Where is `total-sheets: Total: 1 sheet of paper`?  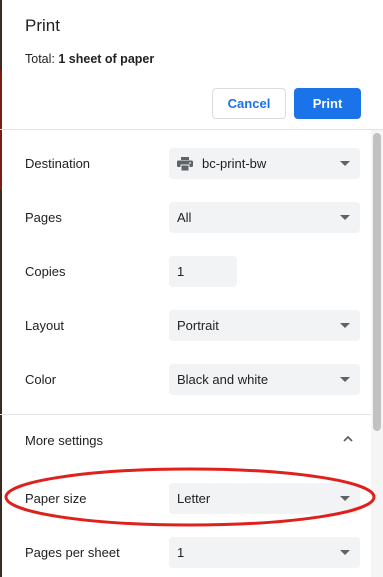
total-sheets: Total: 1 sheet of paper is located at coordinates (89, 59).